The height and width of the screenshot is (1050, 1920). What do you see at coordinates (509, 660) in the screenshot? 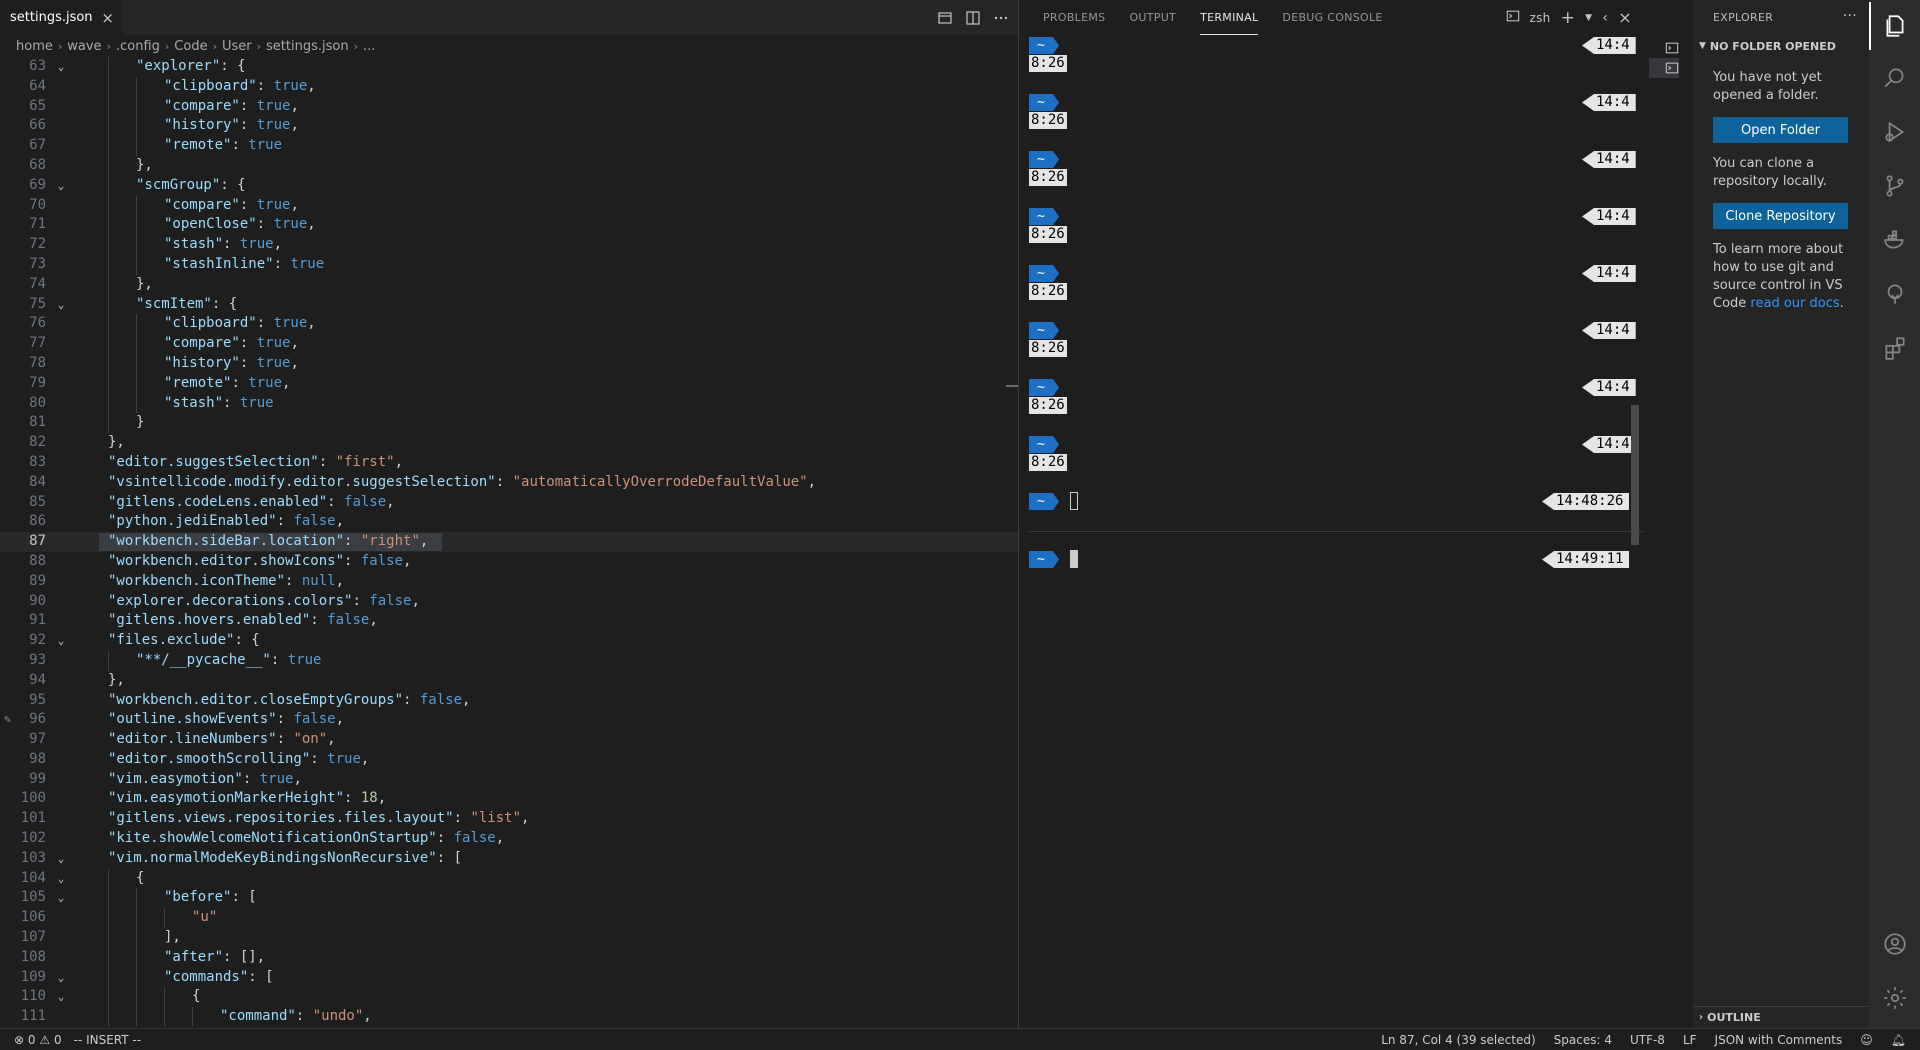
I see `code-line: 93 "**/__pycache__": true` at bounding box center [509, 660].